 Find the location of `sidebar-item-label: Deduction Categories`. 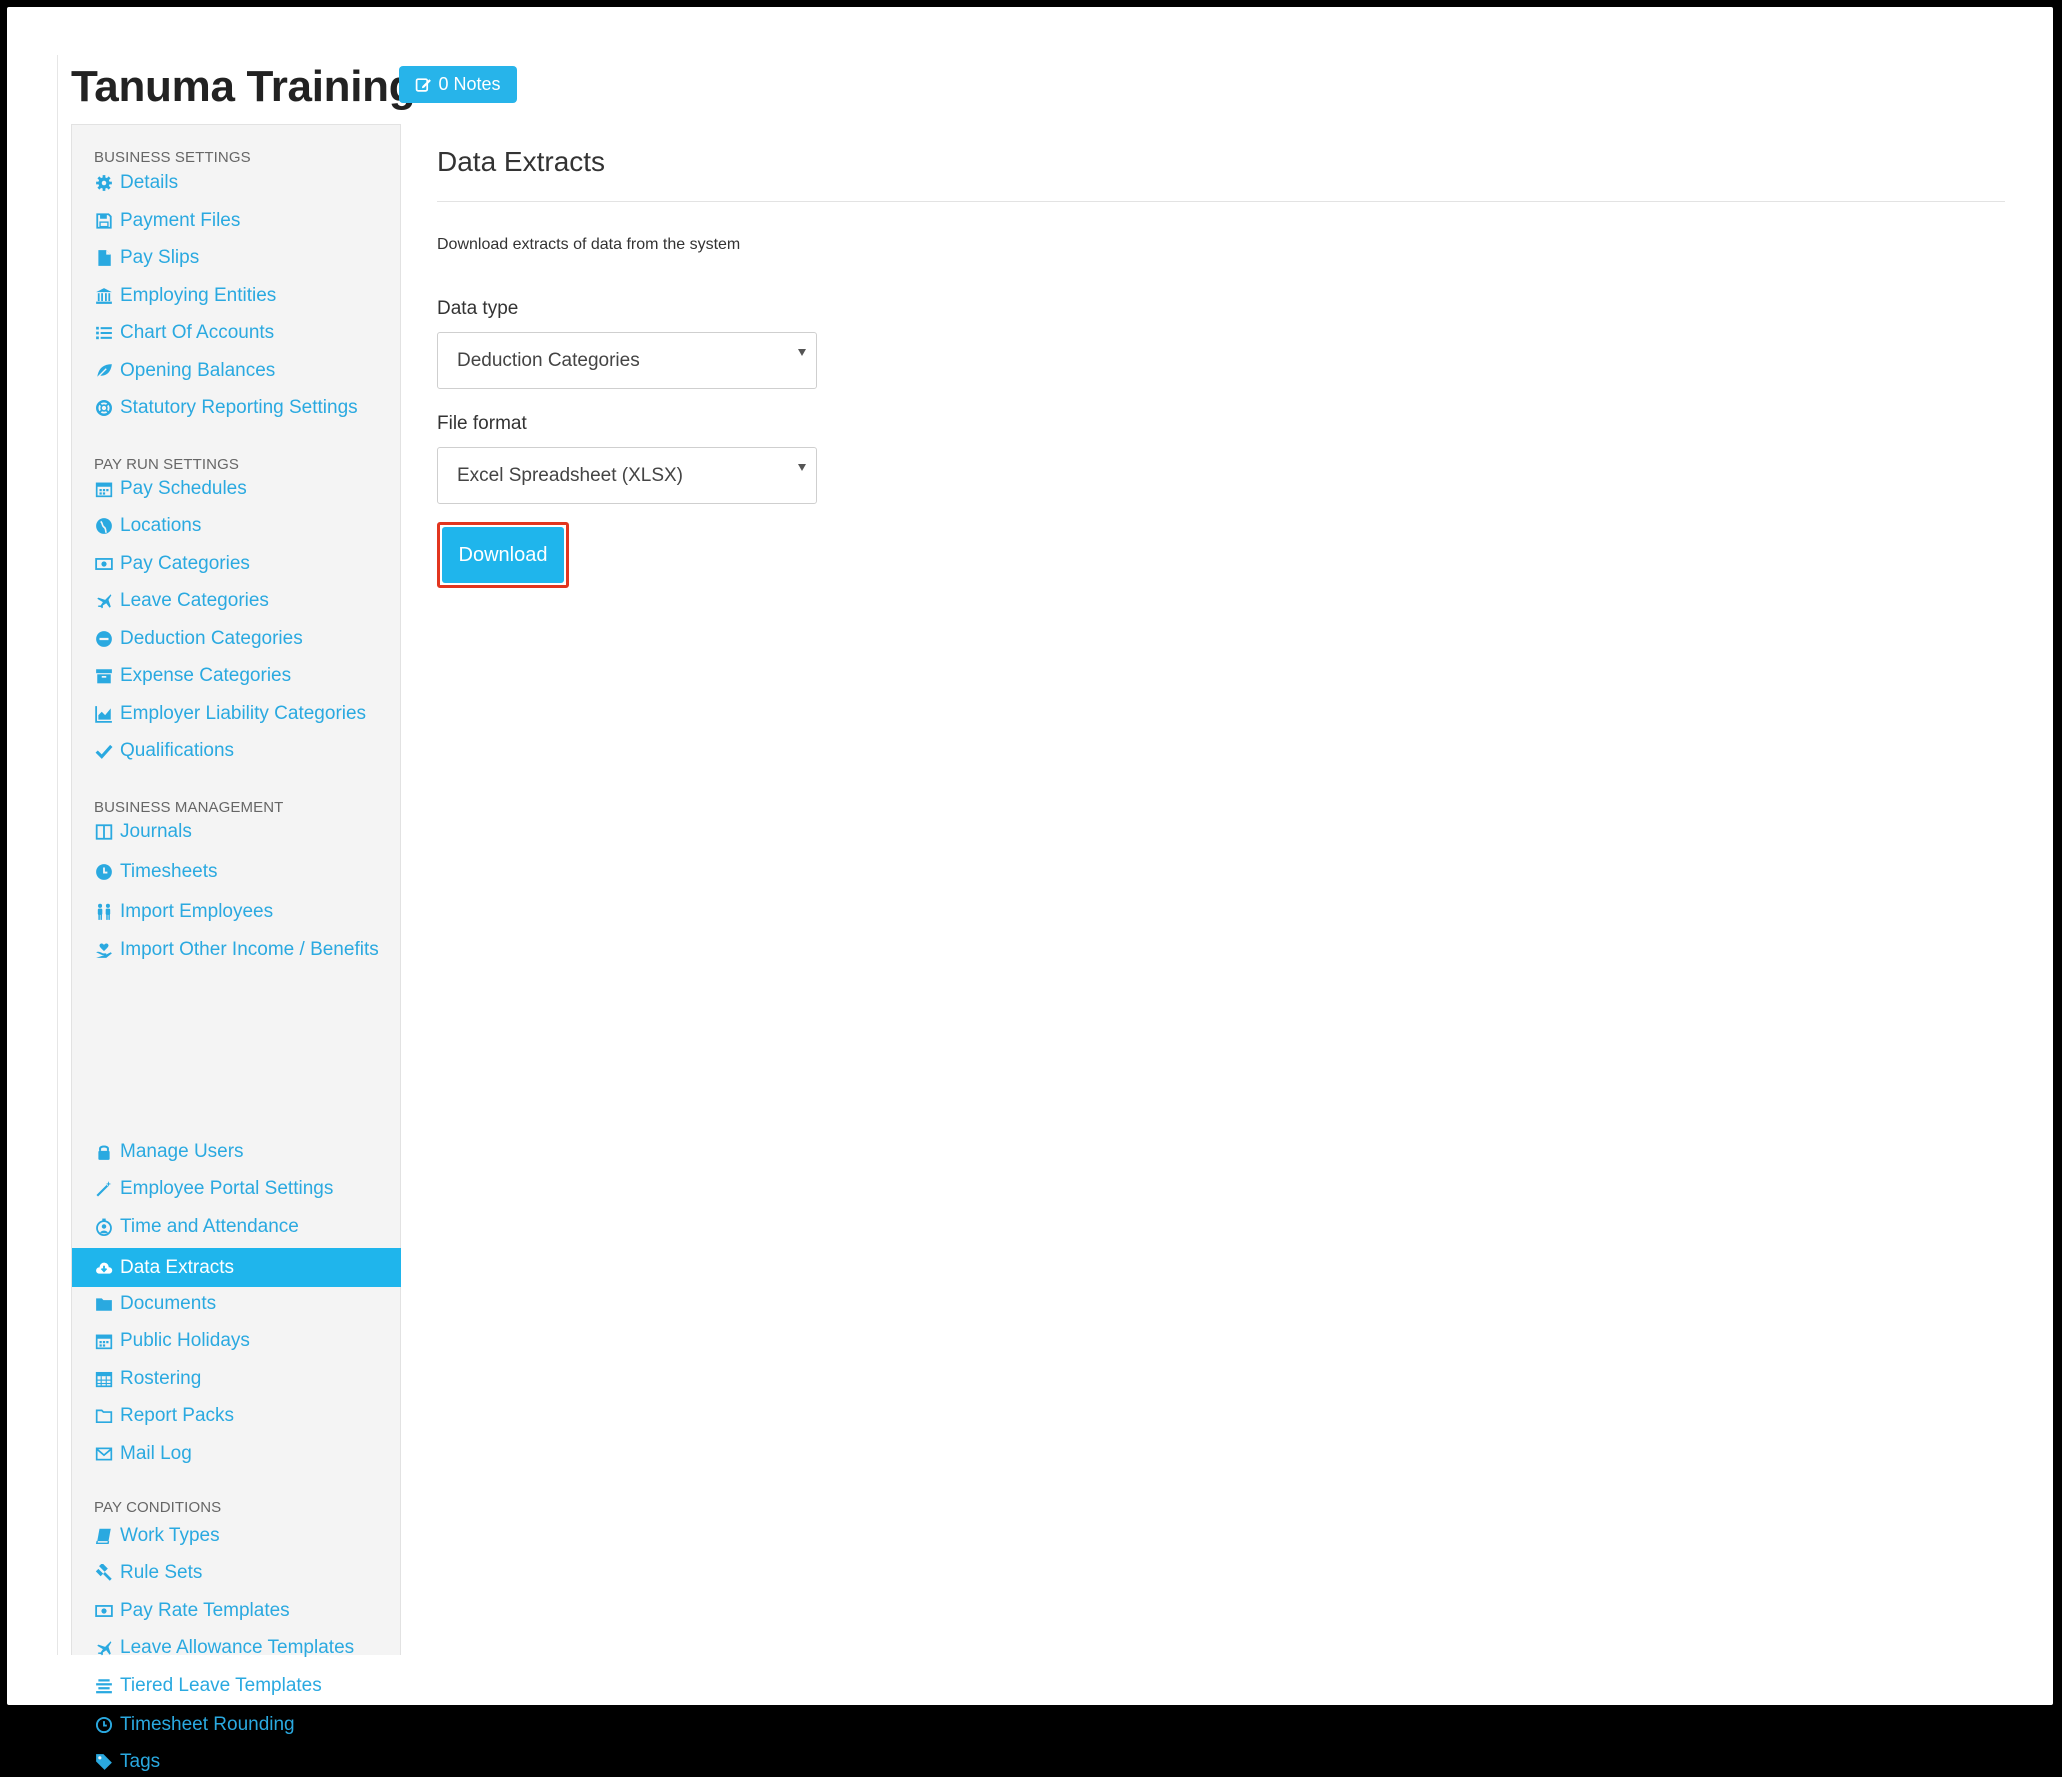

sidebar-item-label: Deduction Categories is located at coordinates (211, 638).